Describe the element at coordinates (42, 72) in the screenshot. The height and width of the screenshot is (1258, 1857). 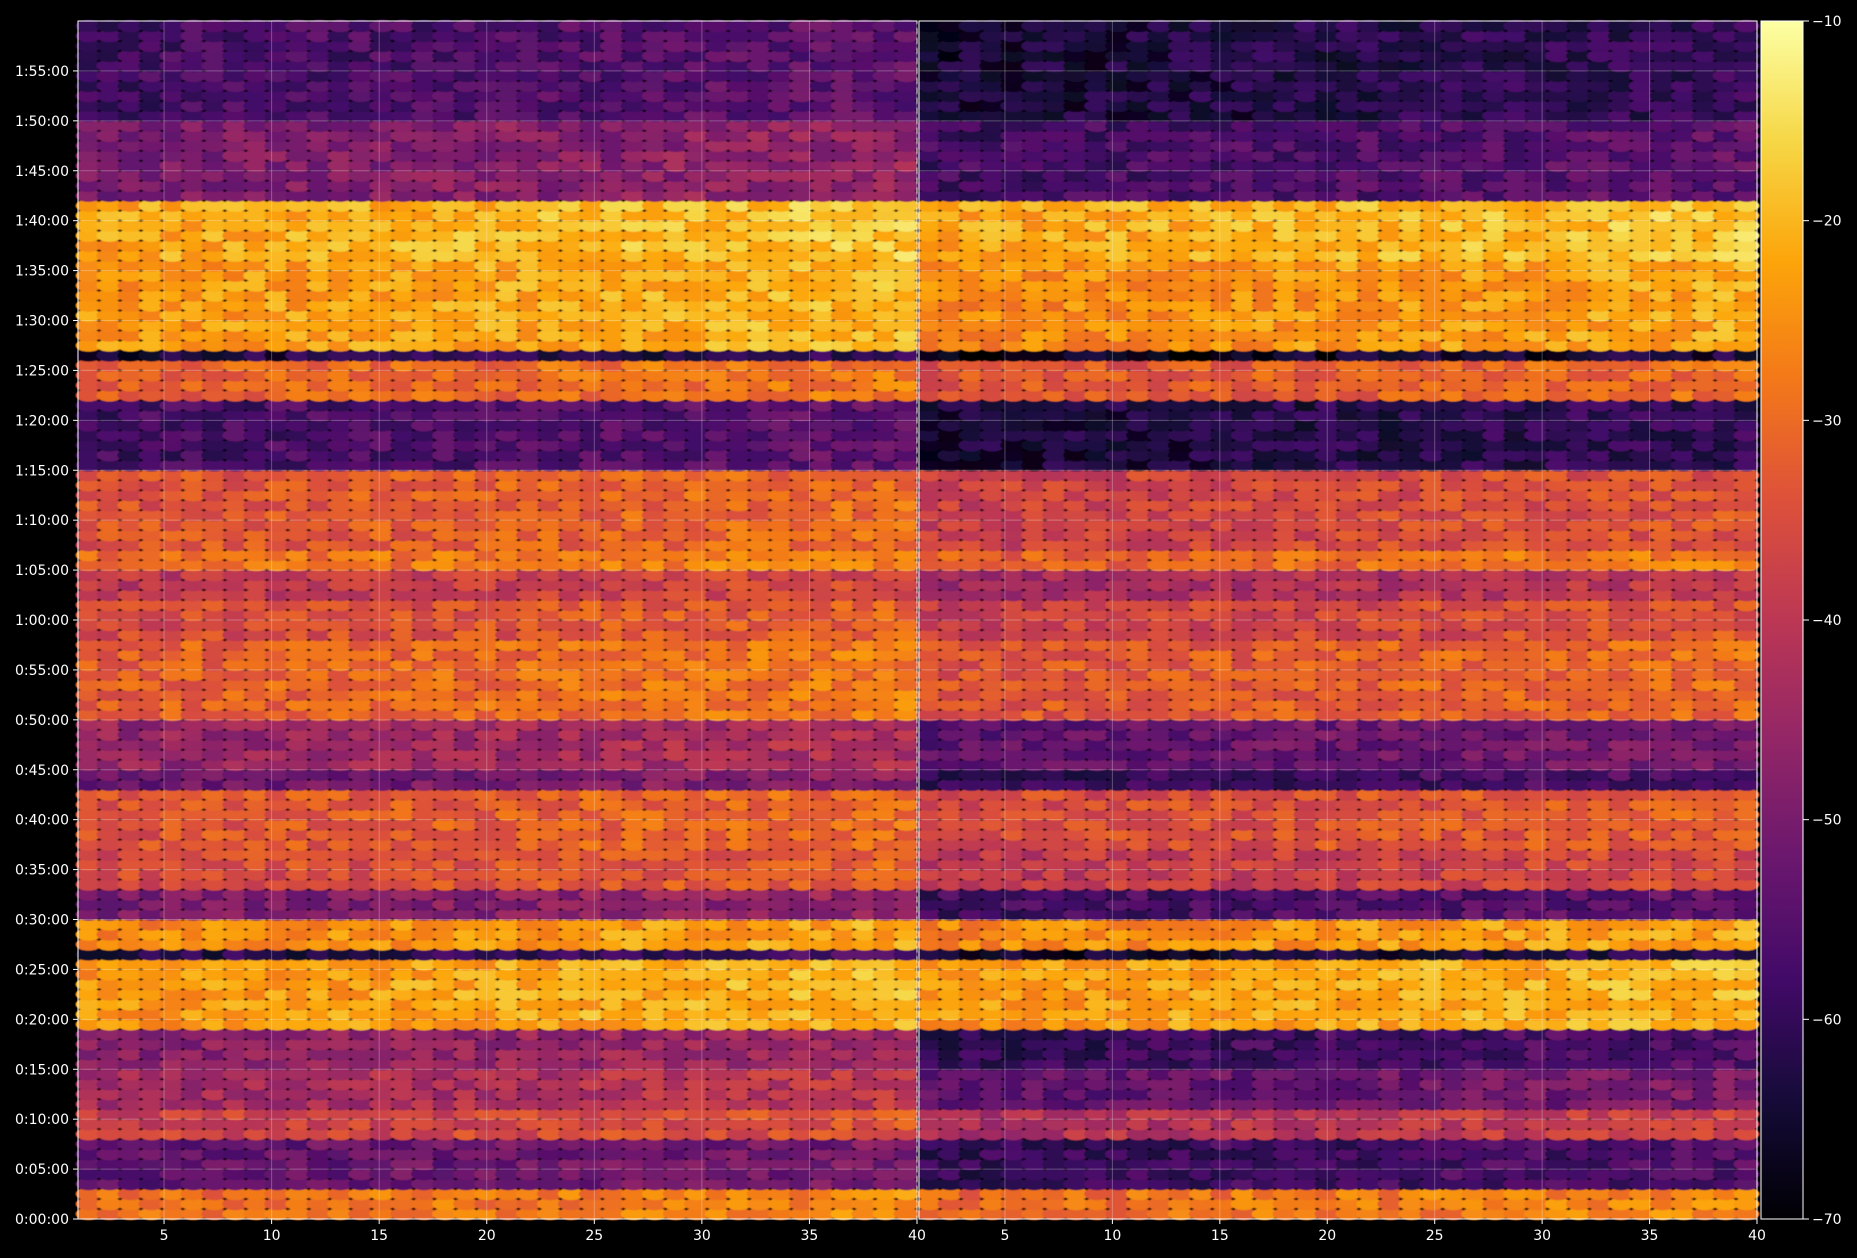
I see `y-tick-label: 1:55:00` at that location.